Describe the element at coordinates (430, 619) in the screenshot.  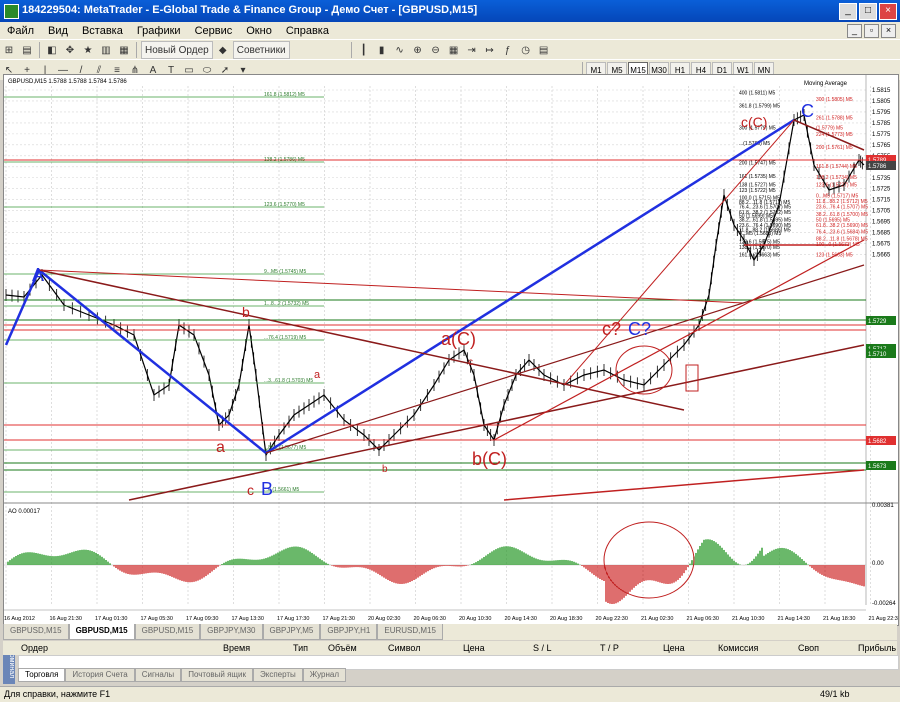
I see `time-tick-label: 20 Aug 06:30` at that location.